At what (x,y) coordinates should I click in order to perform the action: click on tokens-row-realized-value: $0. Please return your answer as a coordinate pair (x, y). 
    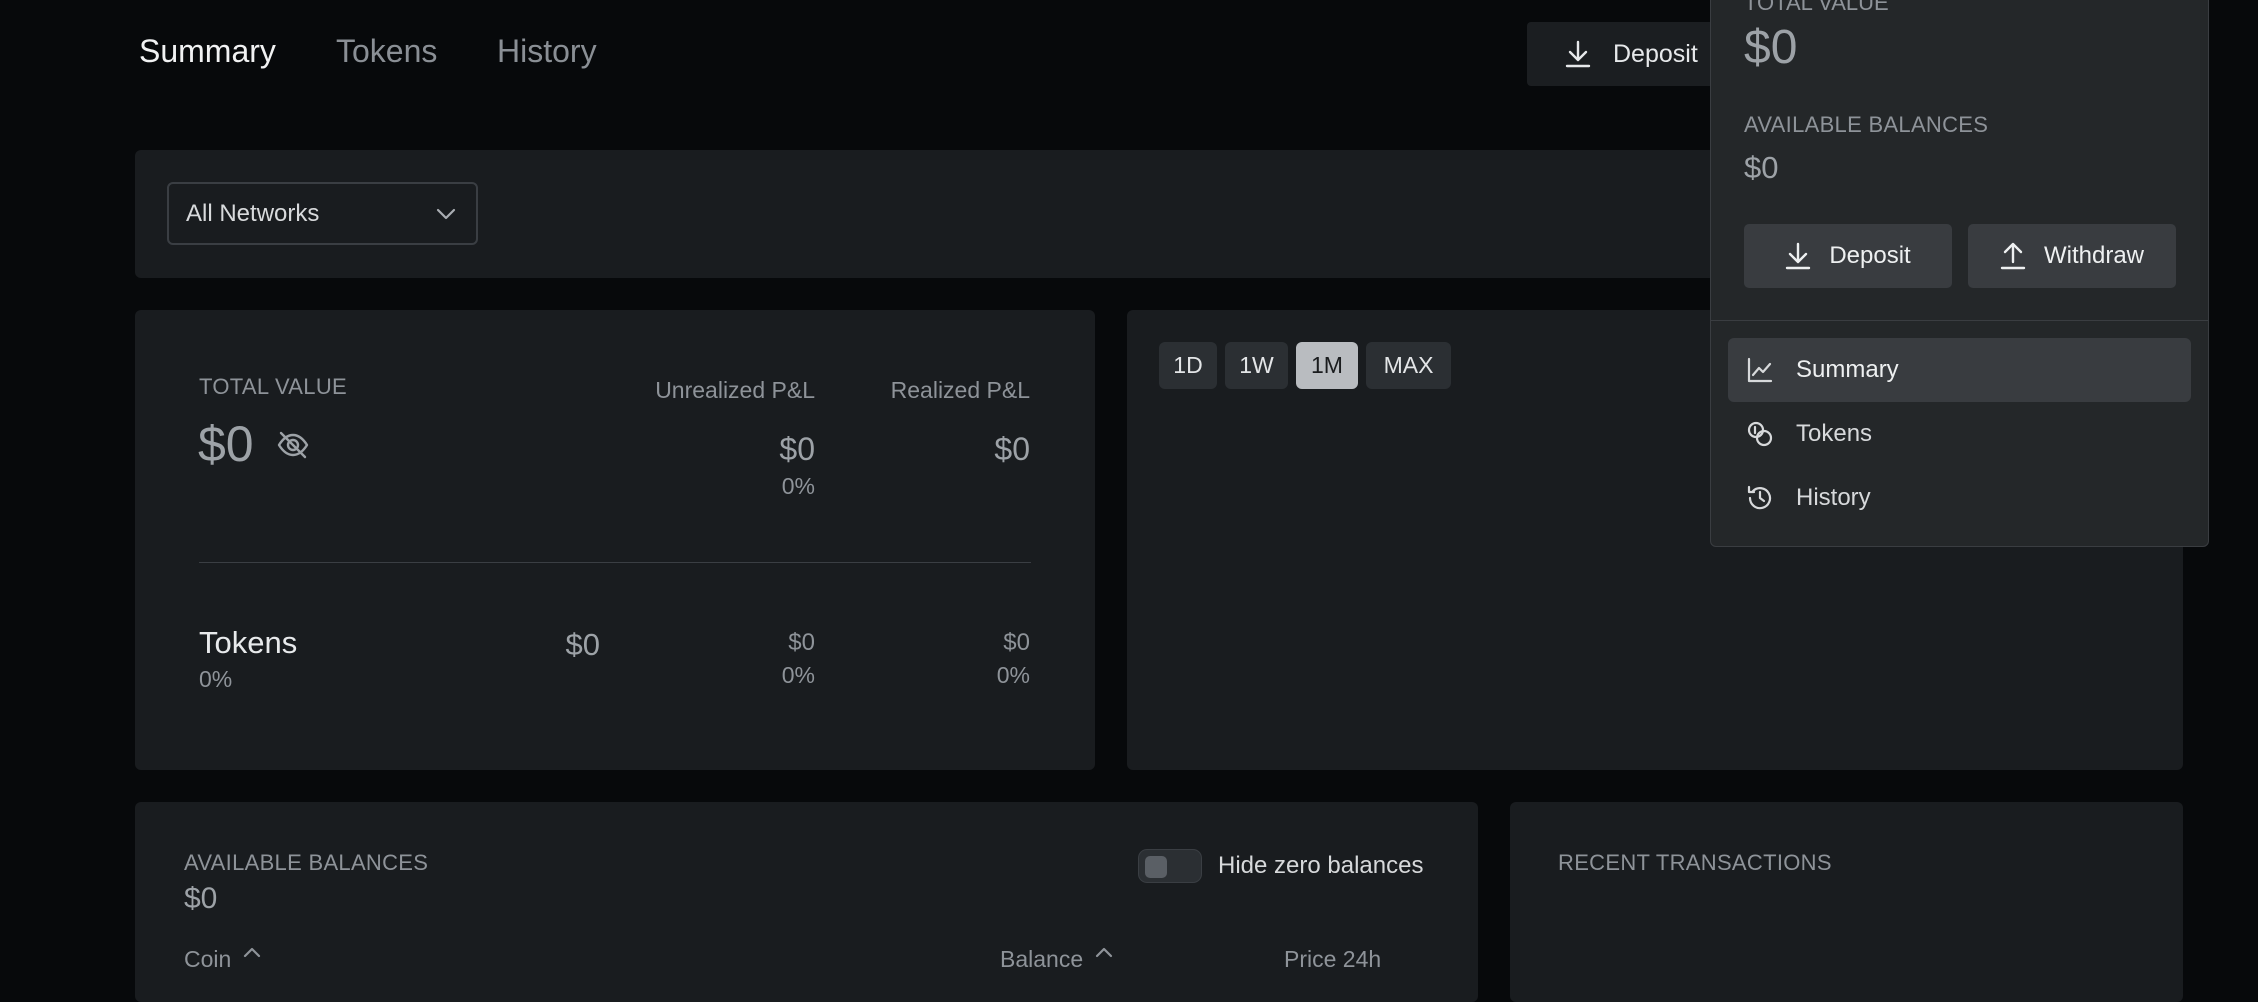
    Looking at the image, I should click on (1016, 642).